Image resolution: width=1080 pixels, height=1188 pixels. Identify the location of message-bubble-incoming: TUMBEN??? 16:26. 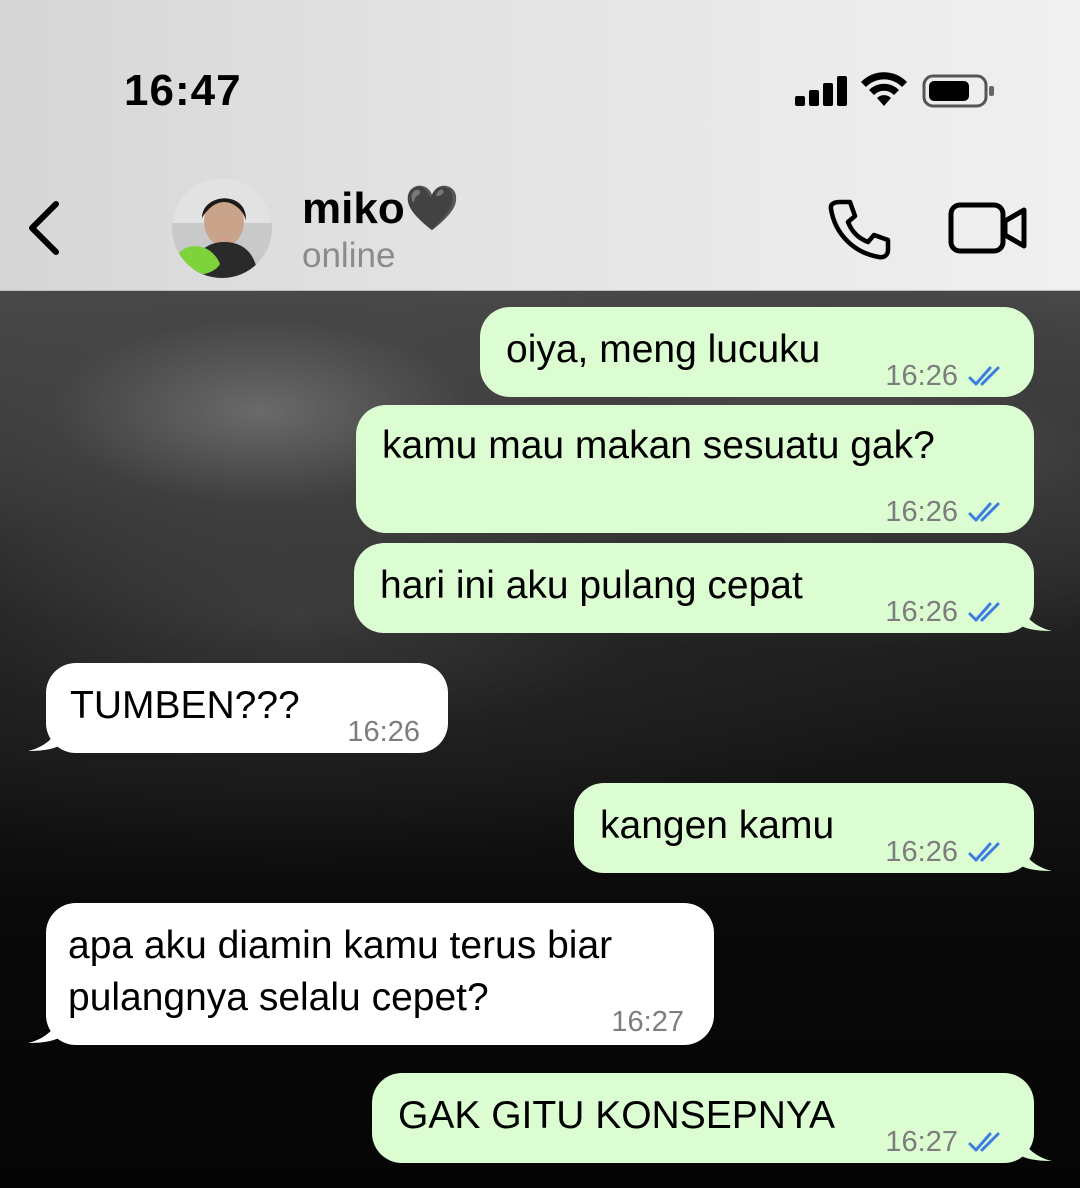
(247, 708).